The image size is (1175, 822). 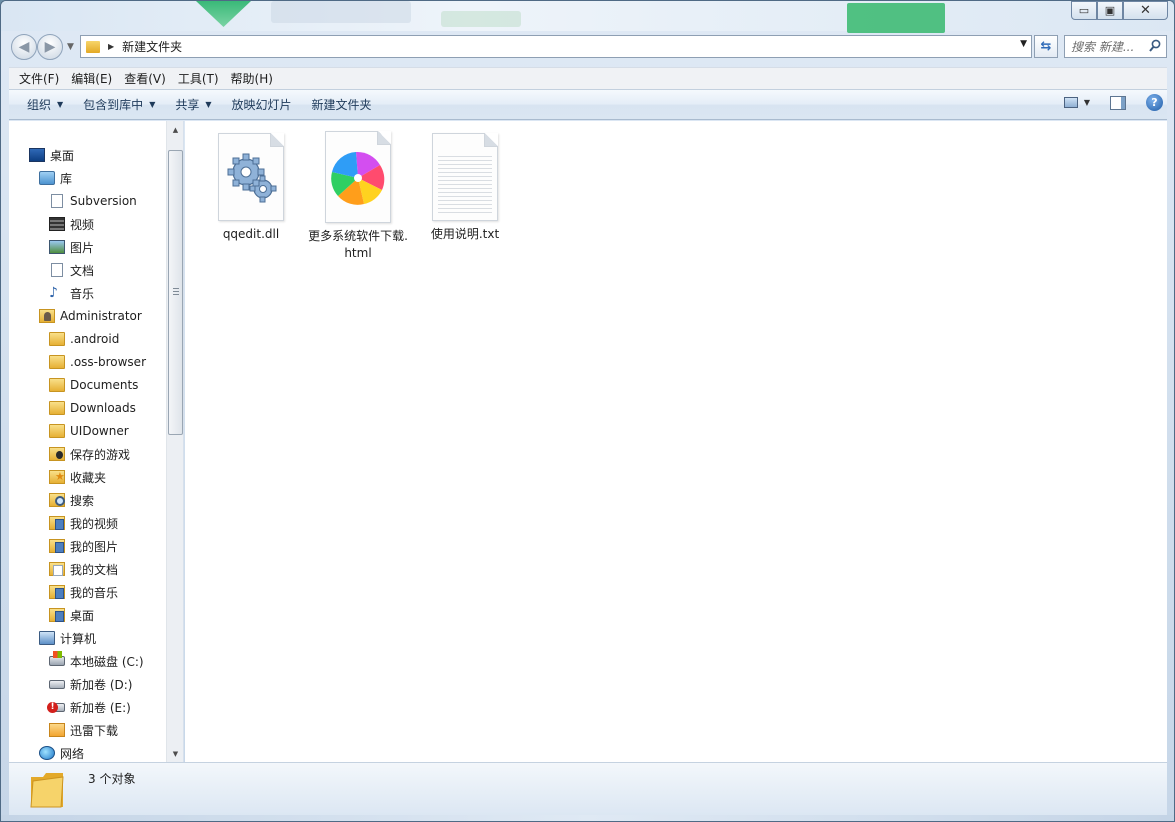 I want to click on navigation-scrollbar: ▲ ▼, so click(x=174, y=441).